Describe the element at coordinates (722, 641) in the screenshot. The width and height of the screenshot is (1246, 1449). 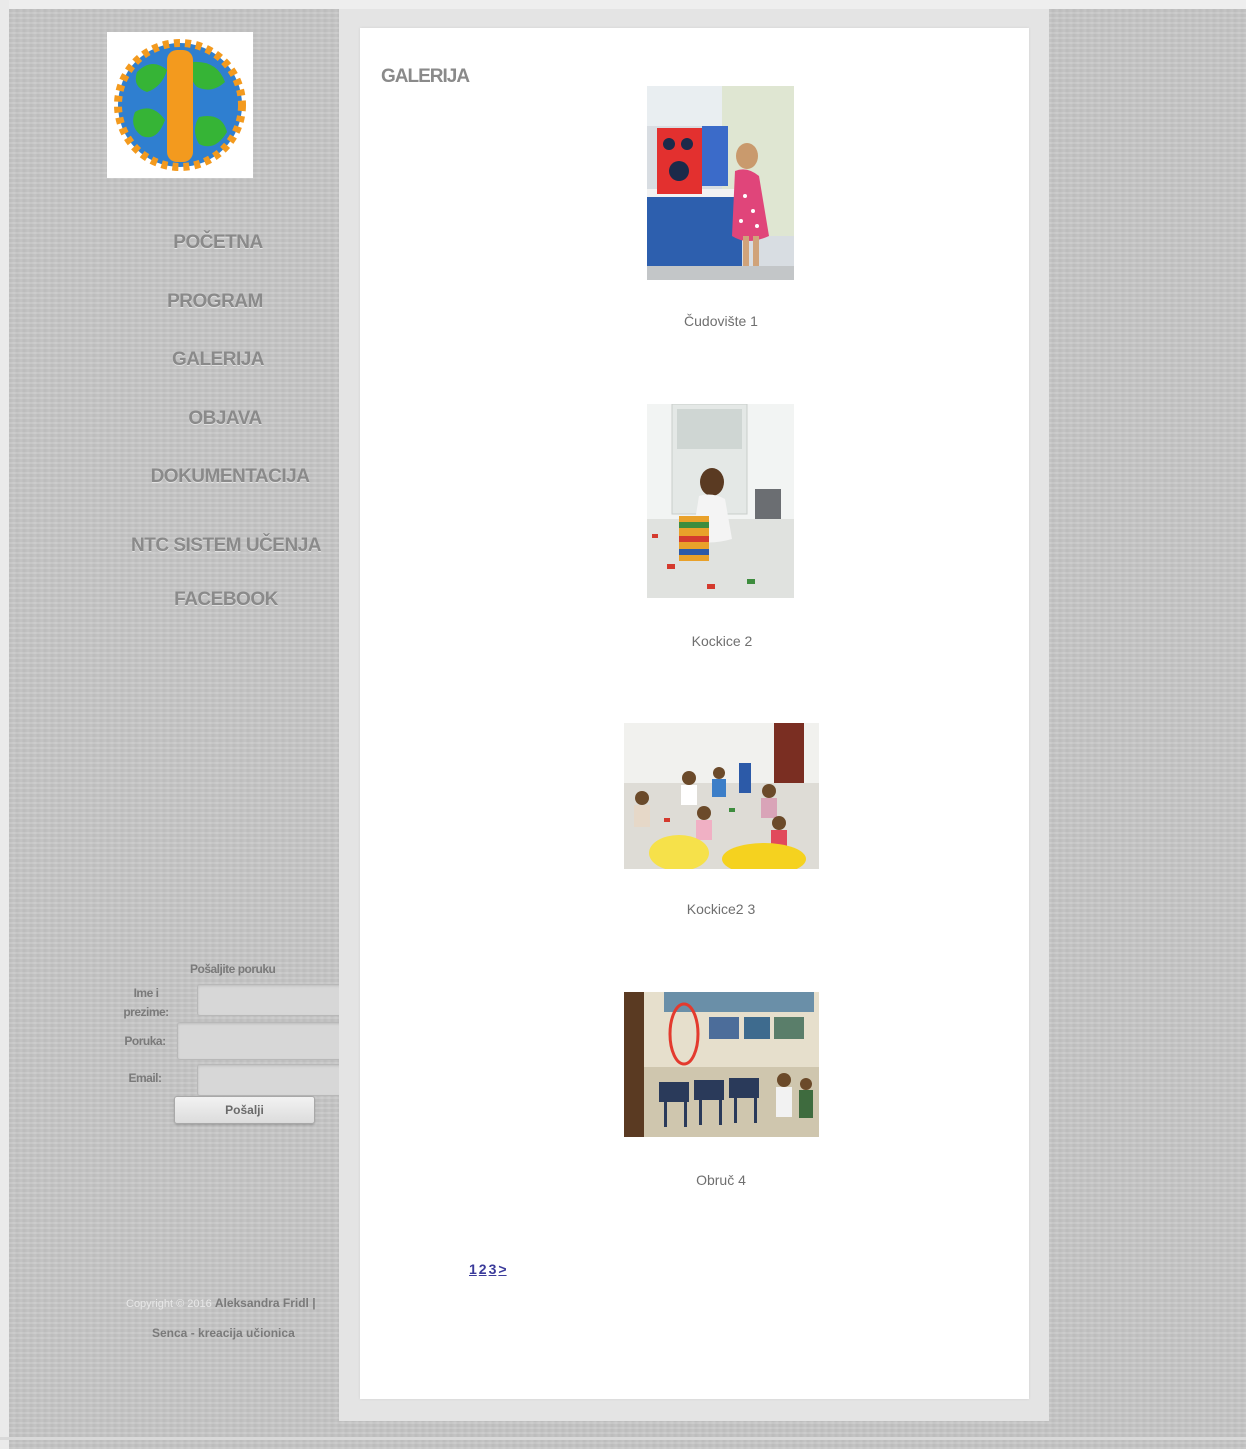
I see `gallery-caption-2: Kockice 2` at that location.